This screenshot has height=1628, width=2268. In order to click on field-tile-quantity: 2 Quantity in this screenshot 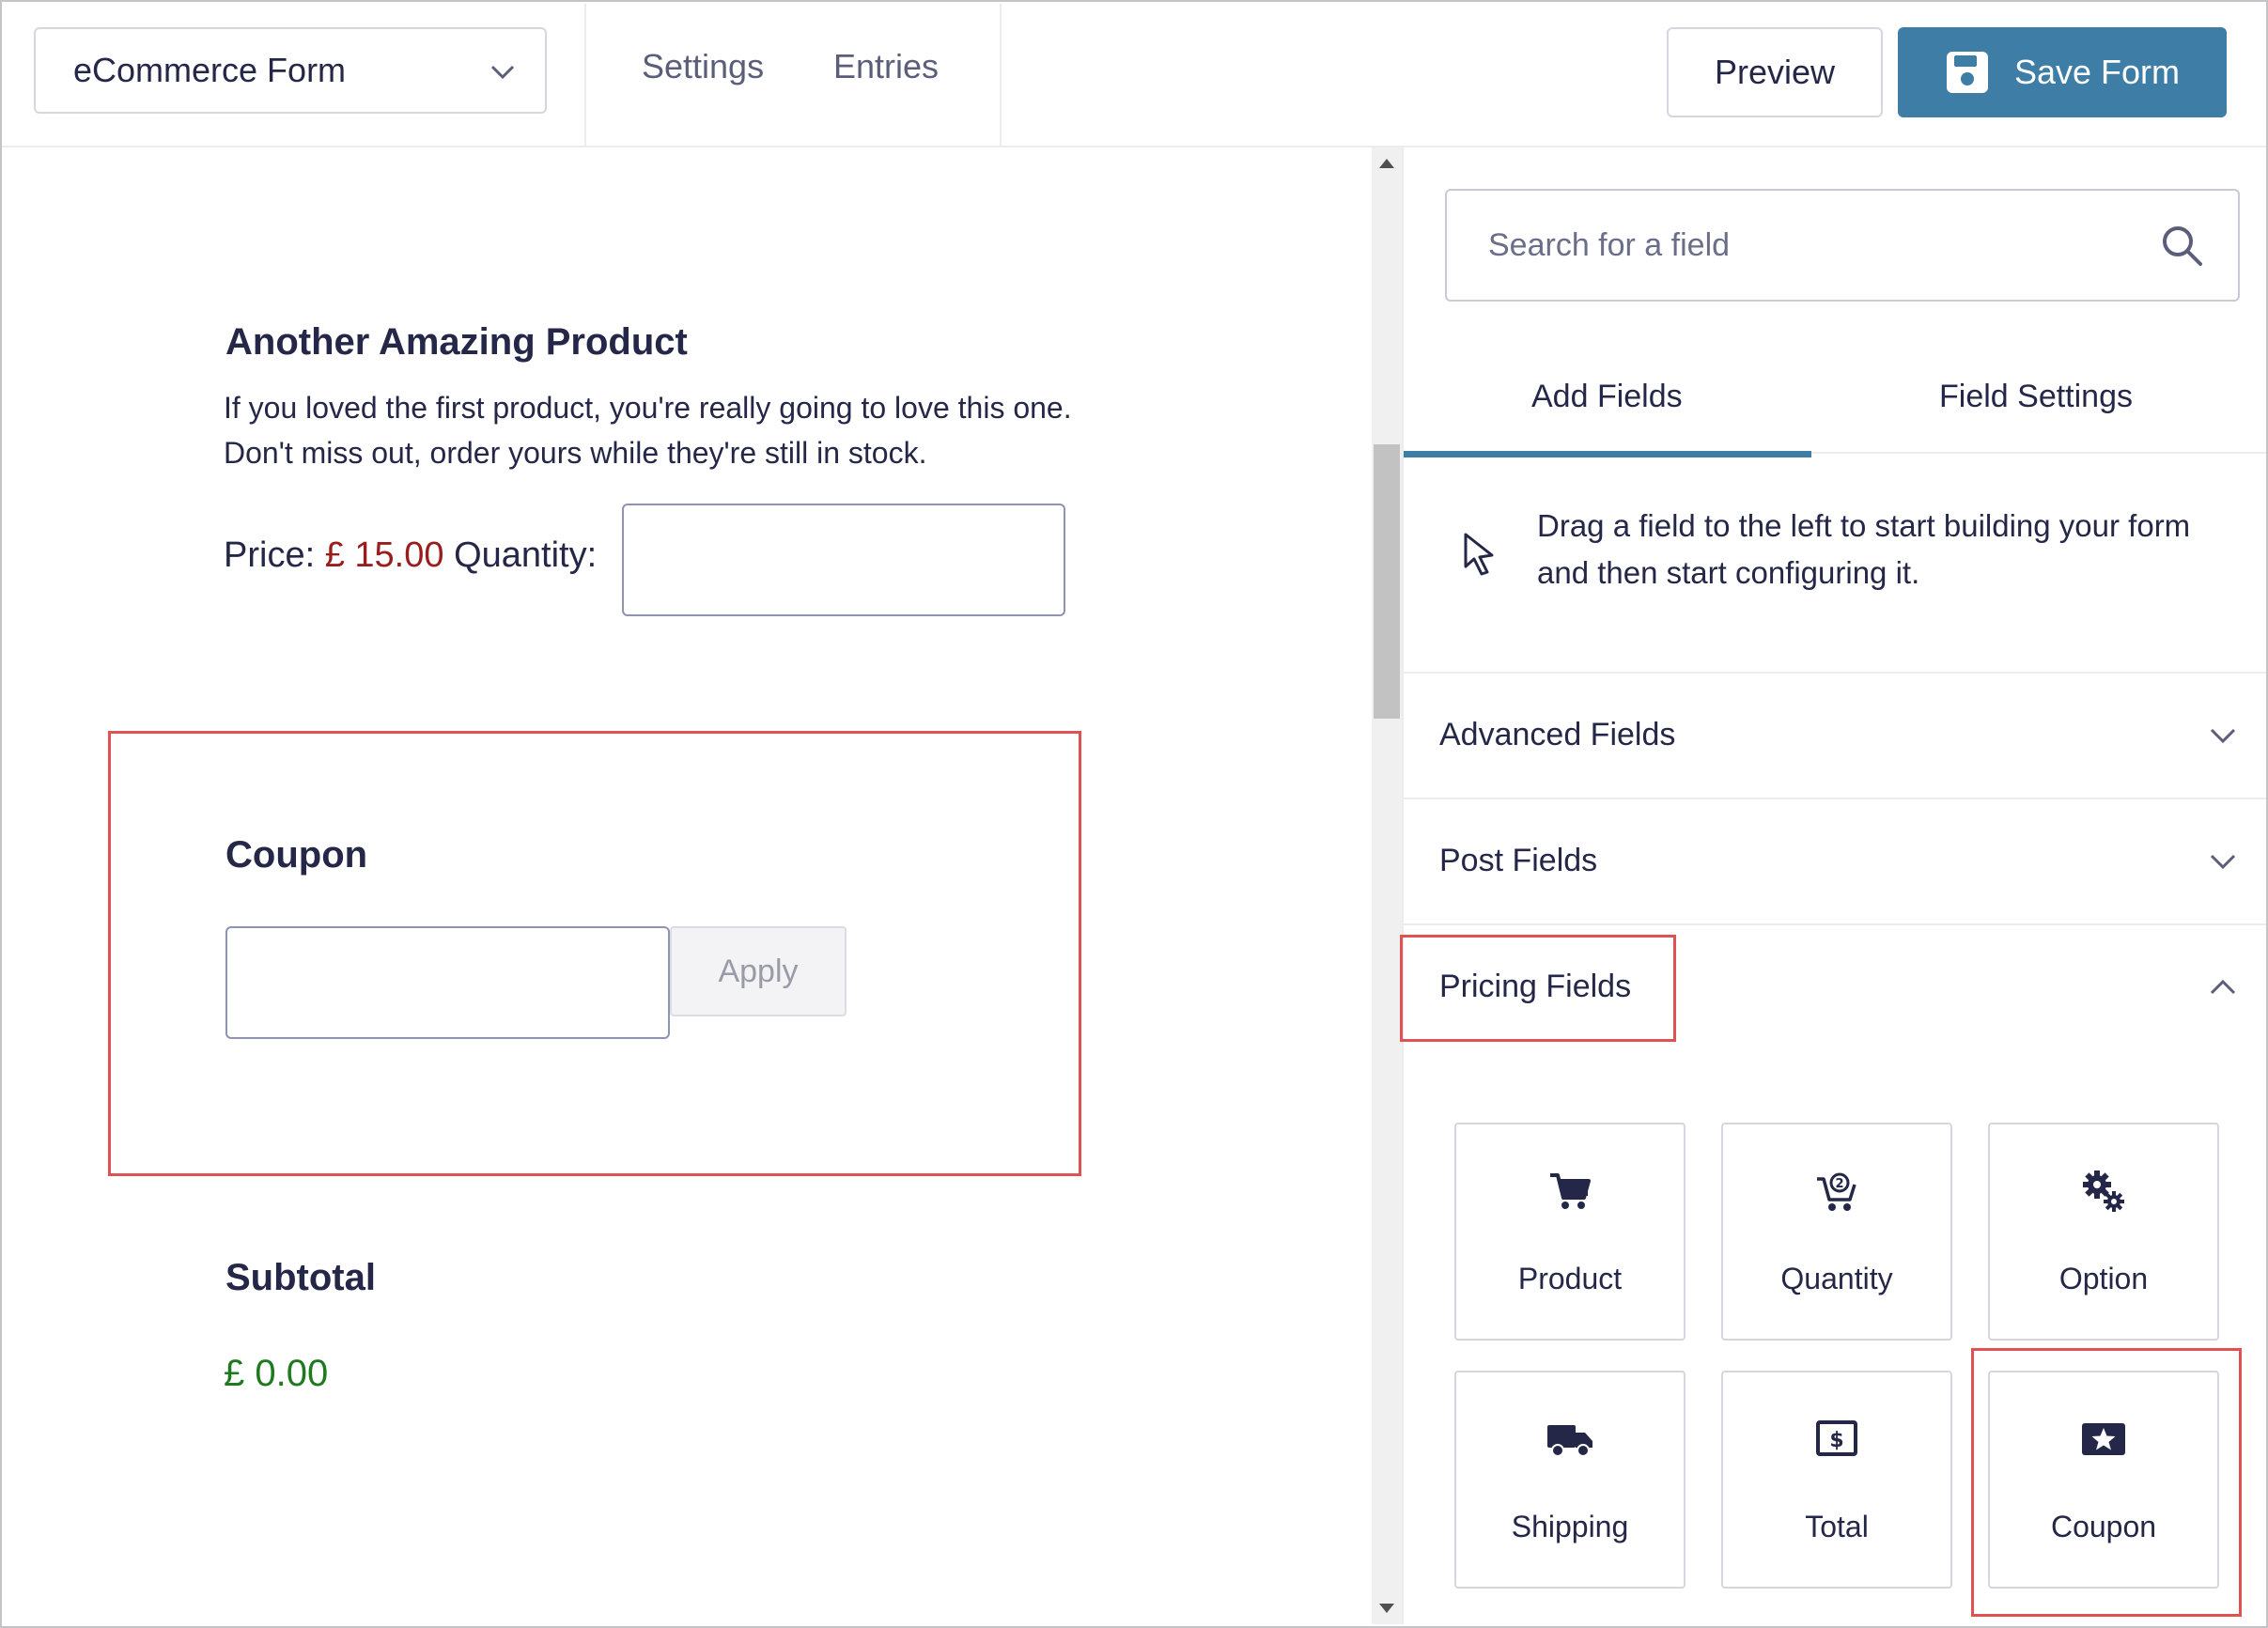, I will do `click(1836, 1232)`.